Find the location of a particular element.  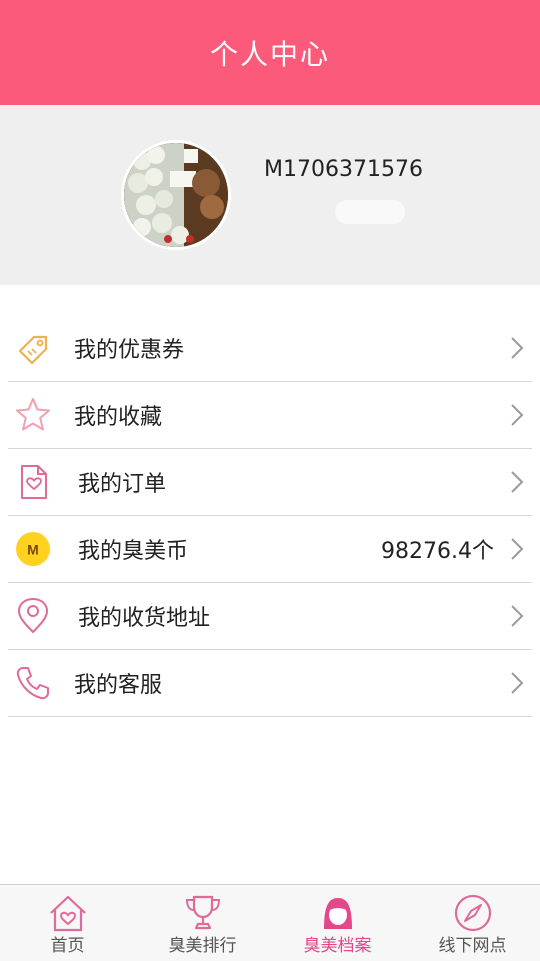

menu-item-label: 我的客服 is located at coordinates (118, 685).